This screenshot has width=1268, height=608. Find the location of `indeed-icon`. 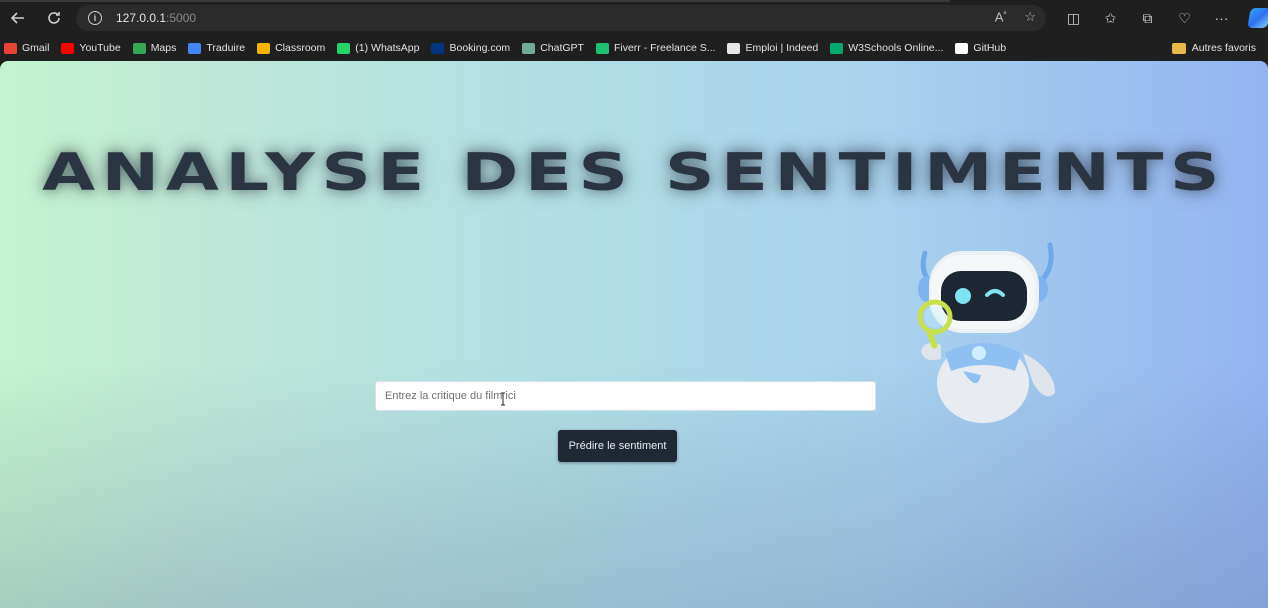

indeed-icon is located at coordinates (734, 48).